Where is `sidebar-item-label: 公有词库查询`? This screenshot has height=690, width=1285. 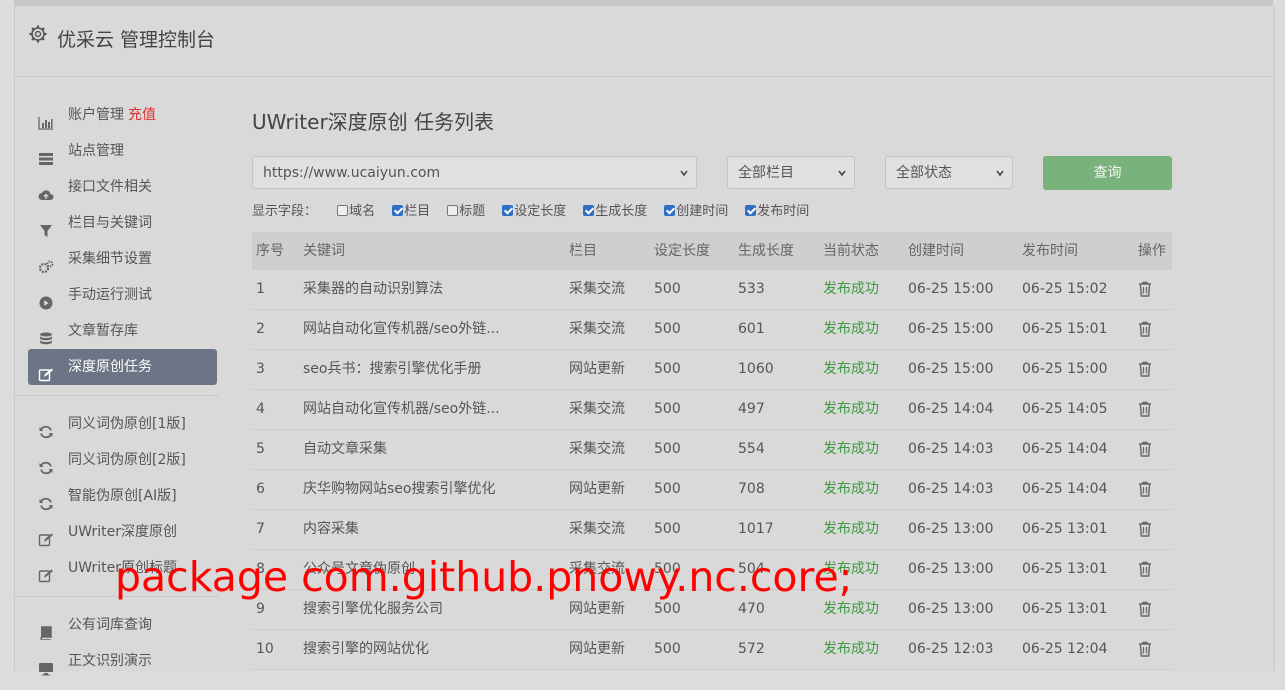
sidebar-item-label: 公有词库查询 is located at coordinates (110, 625).